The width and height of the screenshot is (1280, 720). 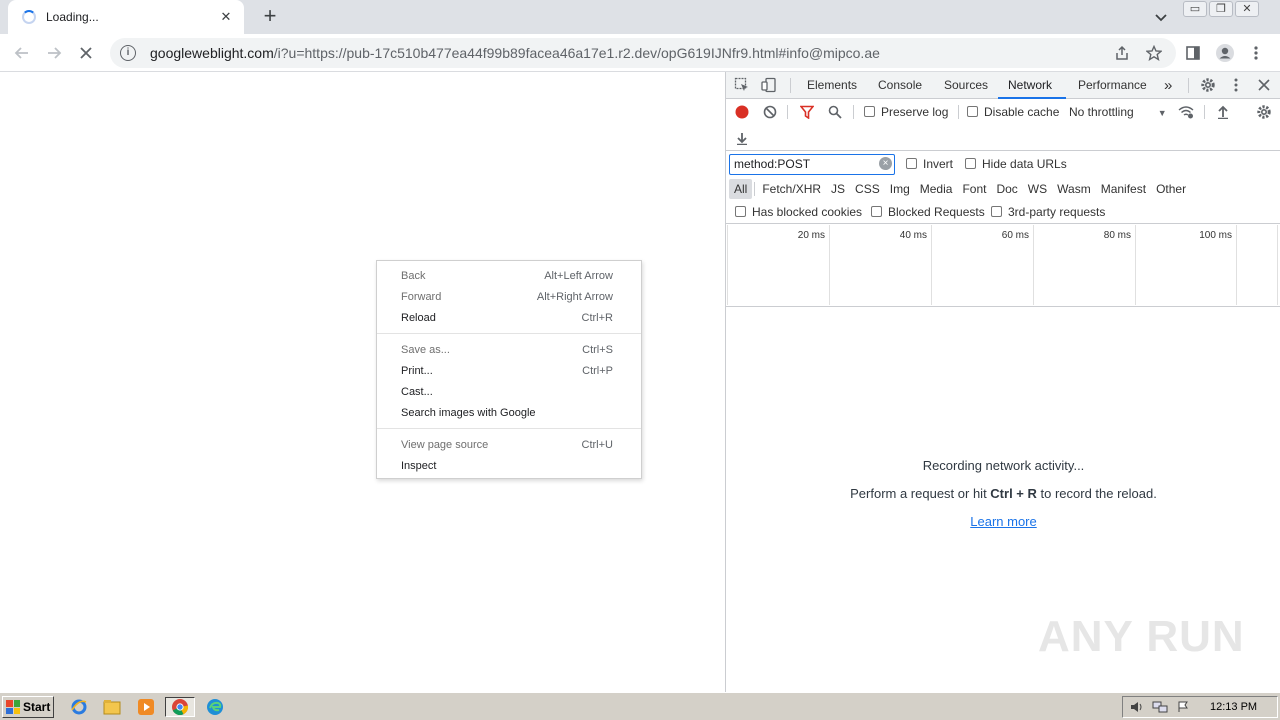 What do you see at coordinates (1236, 85) in the screenshot?
I see `devtools-menu-icon` at bounding box center [1236, 85].